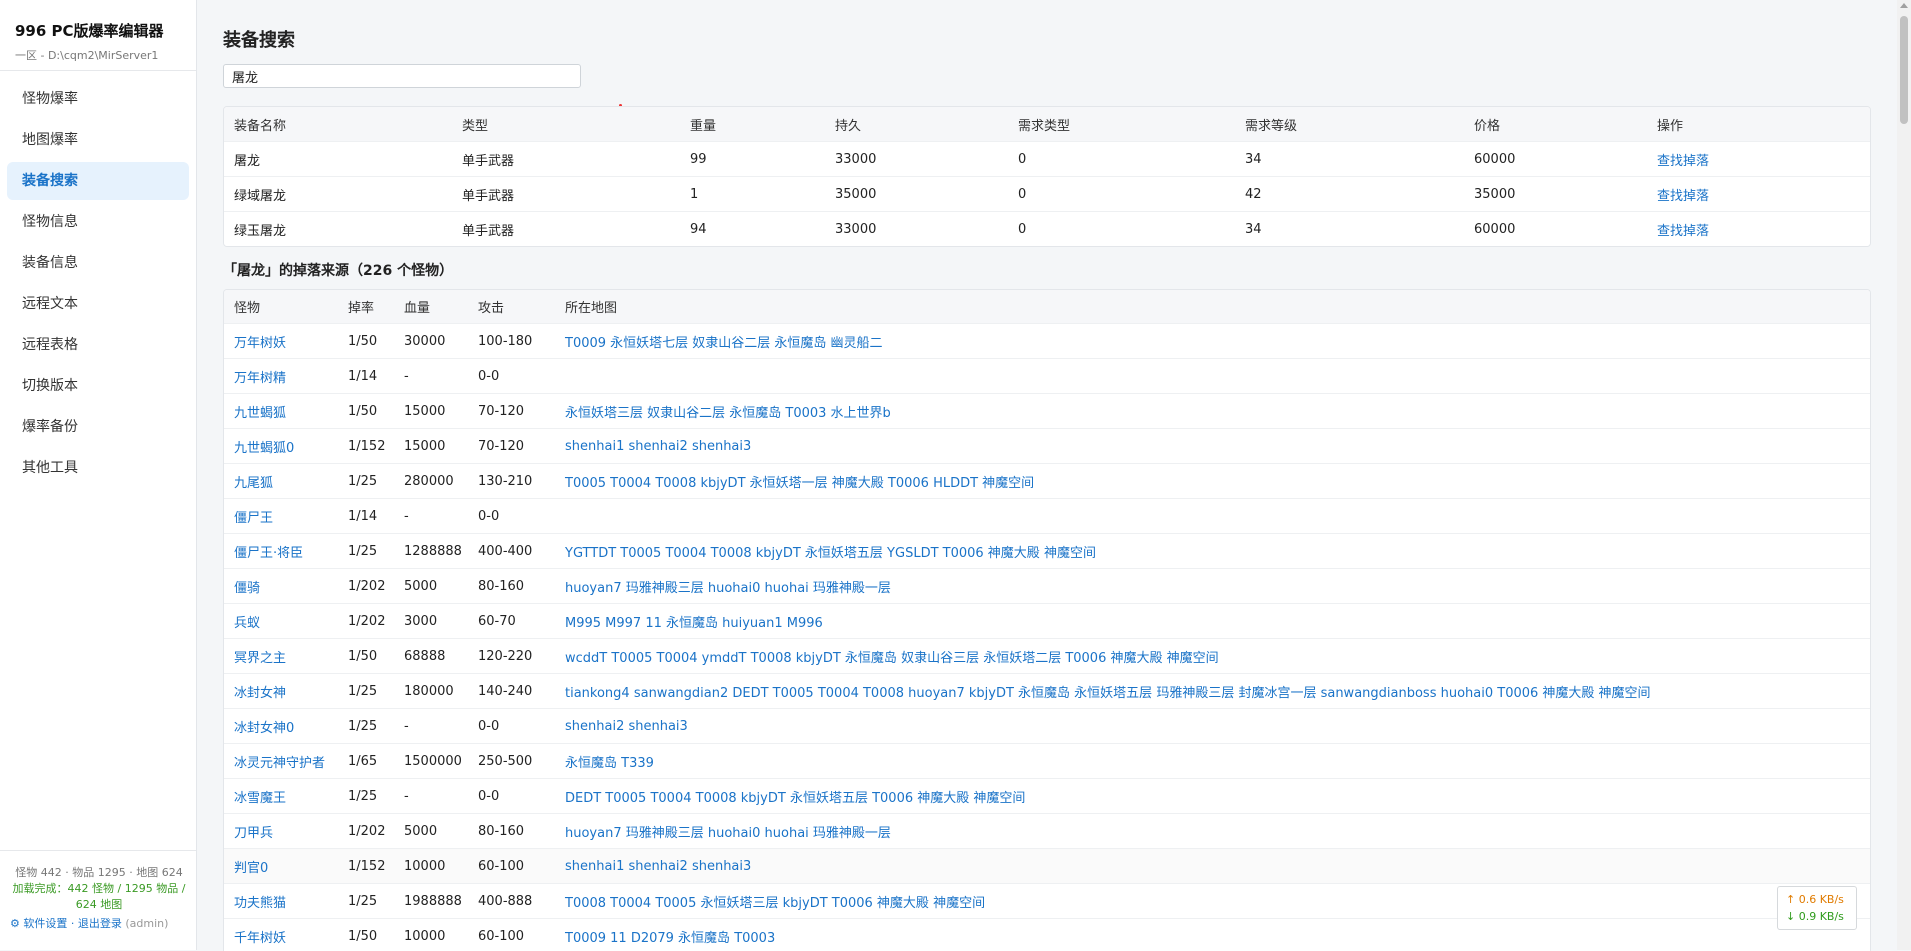 Image resolution: width=1911 pixels, height=951 pixels. I want to click on monster-link: 僵尸王, so click(281, 516).